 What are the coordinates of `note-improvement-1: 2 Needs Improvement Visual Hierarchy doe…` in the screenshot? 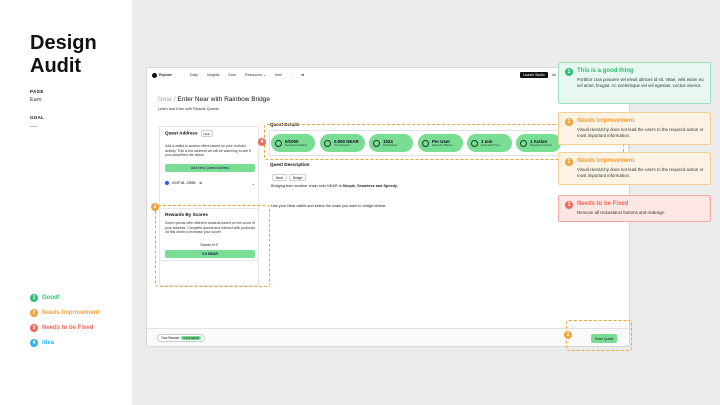 It's located at (634, 128).